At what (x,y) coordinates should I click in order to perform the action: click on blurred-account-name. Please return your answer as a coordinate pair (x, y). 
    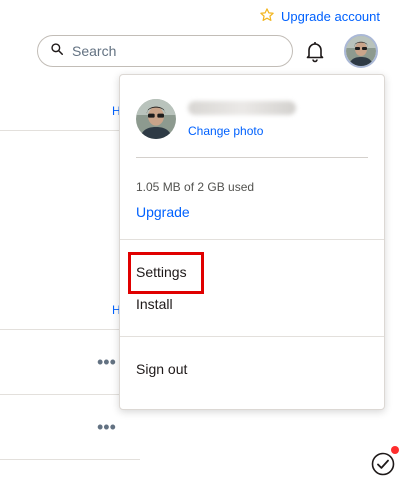
    Looking at the image, I should click on (242, 108).